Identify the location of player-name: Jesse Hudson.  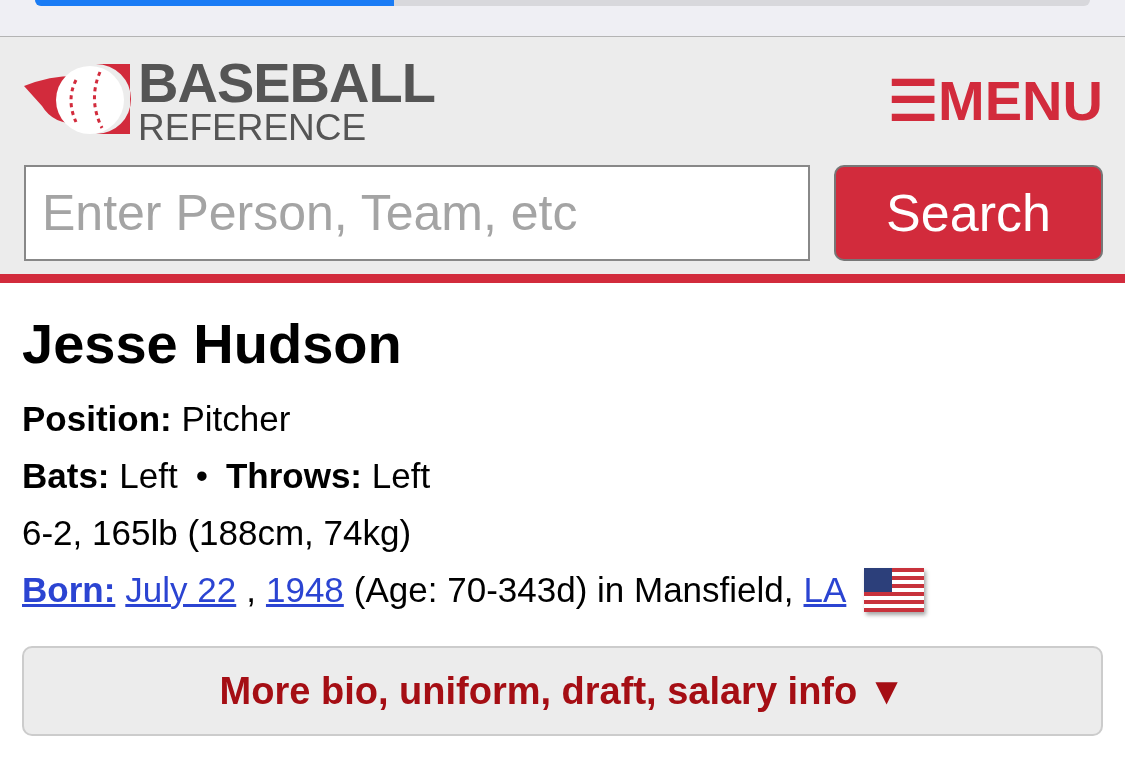
(212, 343).